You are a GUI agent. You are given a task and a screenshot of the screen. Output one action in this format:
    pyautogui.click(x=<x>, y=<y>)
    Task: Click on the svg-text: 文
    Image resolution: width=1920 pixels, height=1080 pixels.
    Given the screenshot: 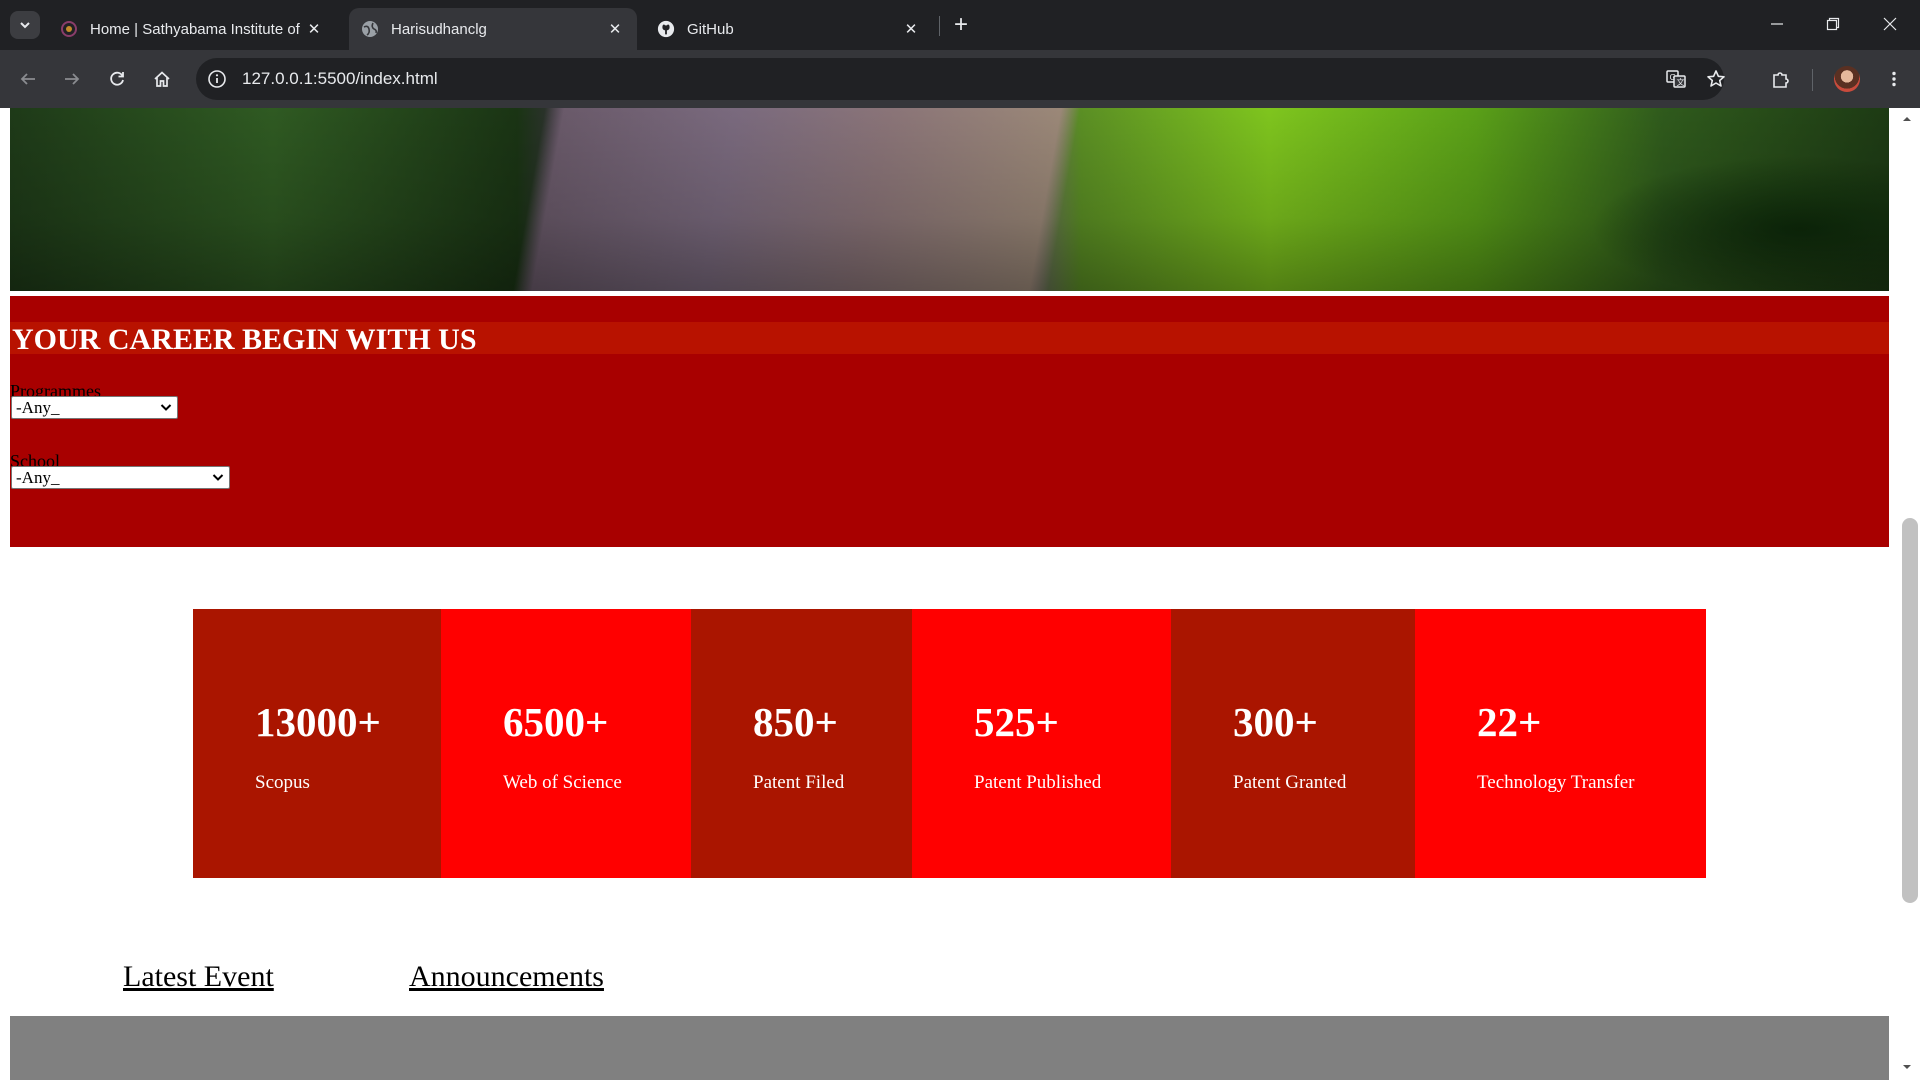 What is the action you would take?
    pyautogui.click(x=1681, y=82)
    